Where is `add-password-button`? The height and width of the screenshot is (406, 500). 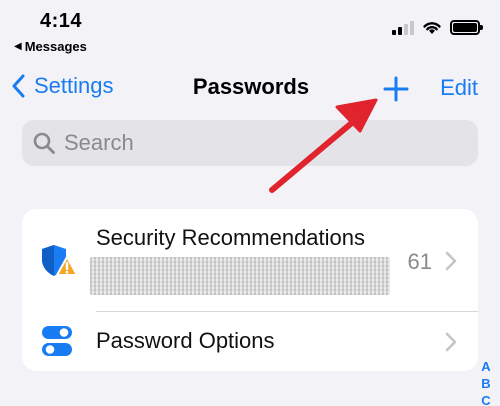
add-password-button is located at coordinates (396, 89).